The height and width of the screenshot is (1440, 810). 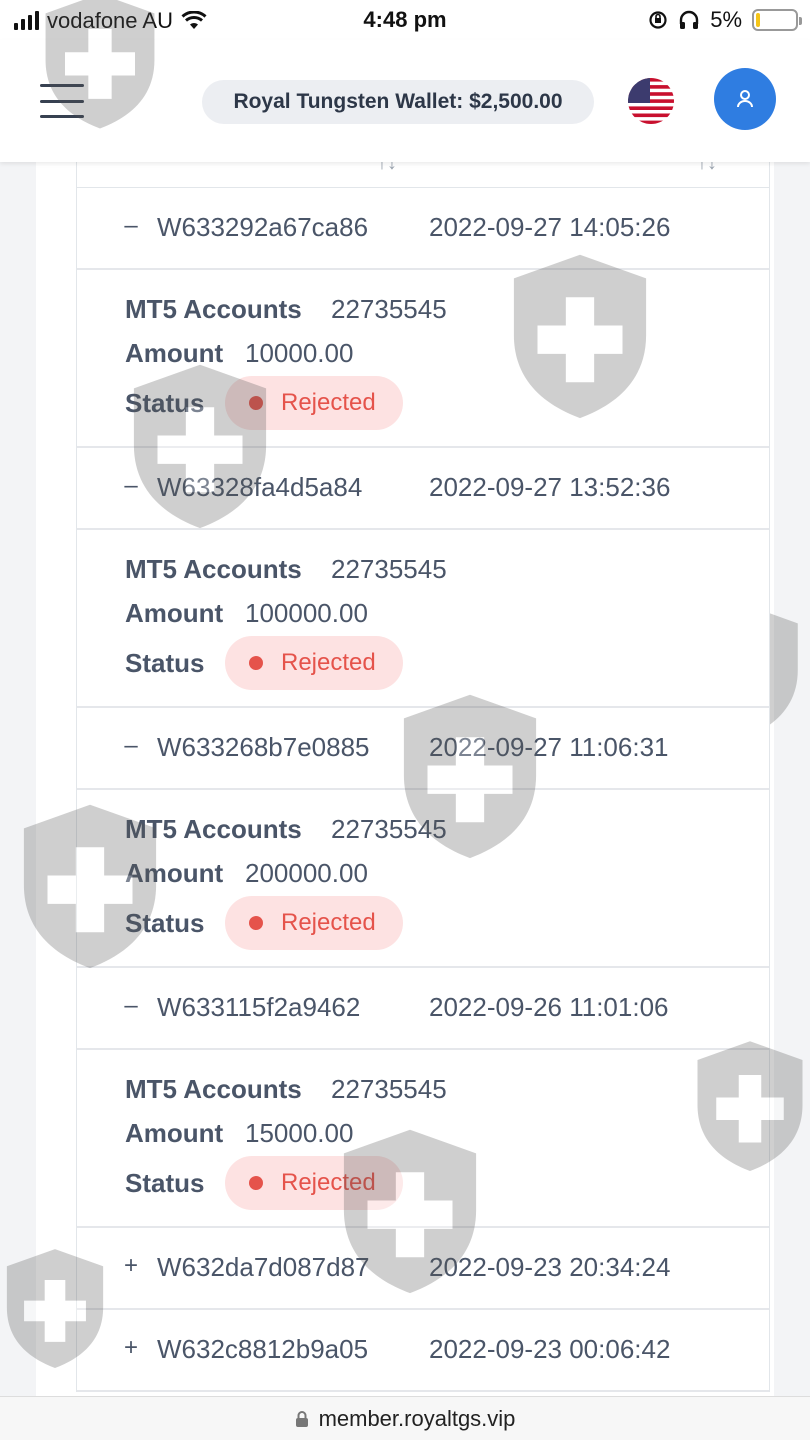 I want to click on battery-icon, so click(x=777, y=20).